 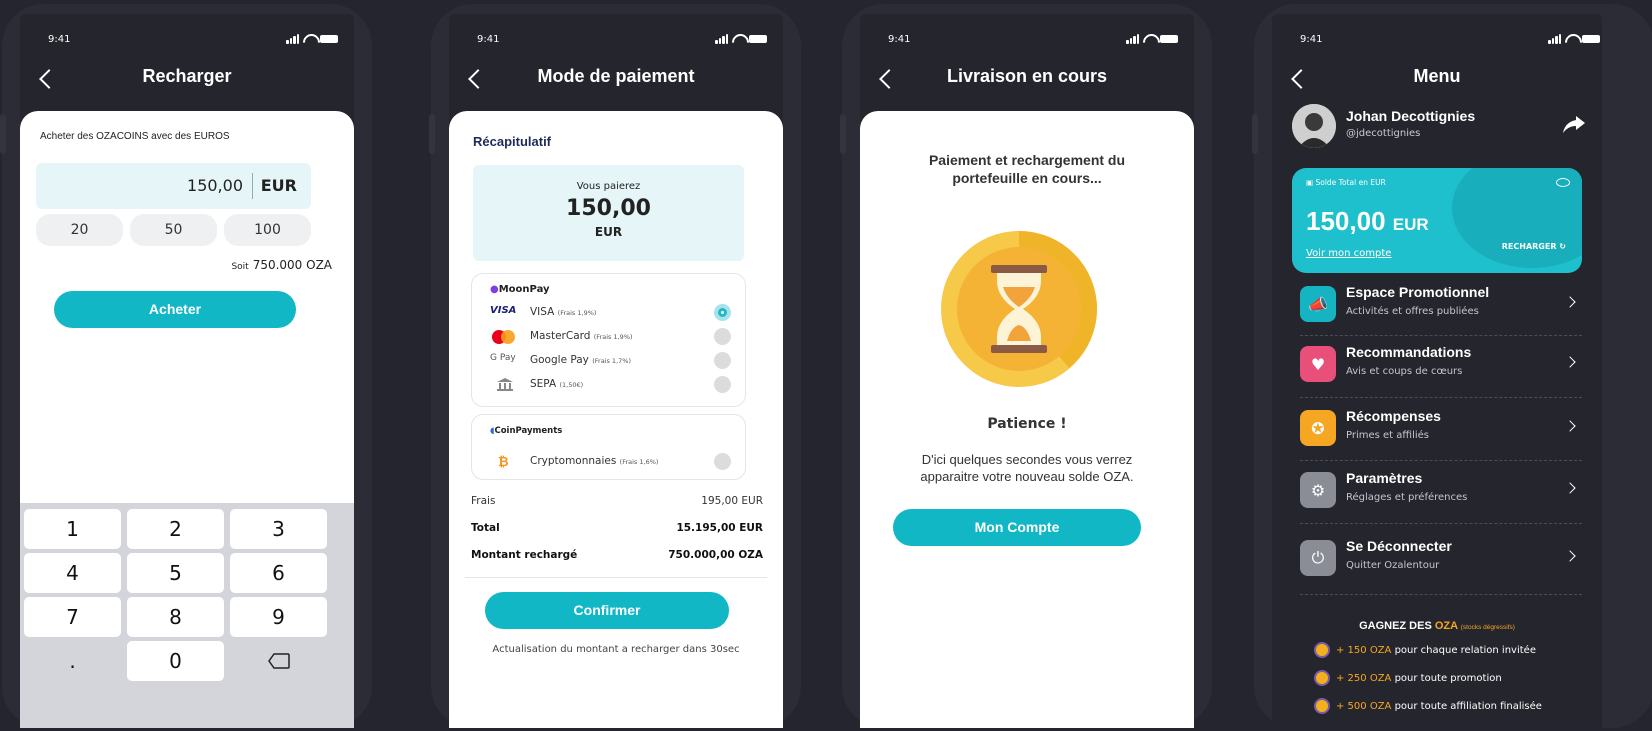 What do you see at coordinates (72, 529) in the screenshot?
I see `key-1: 1` at bounding box center [72, 529].